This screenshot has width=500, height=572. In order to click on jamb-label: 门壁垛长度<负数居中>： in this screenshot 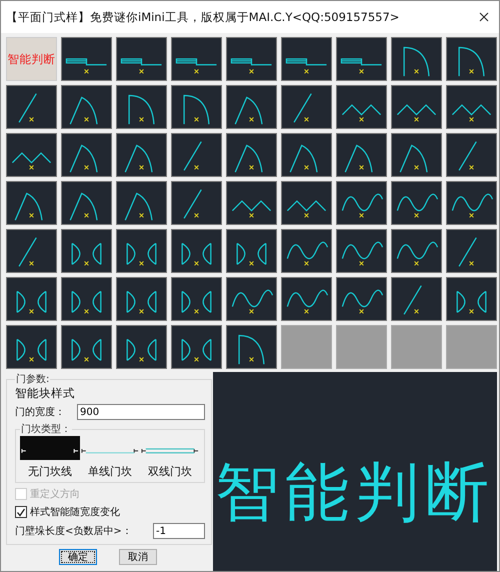, I will do `click(73, 531)`.